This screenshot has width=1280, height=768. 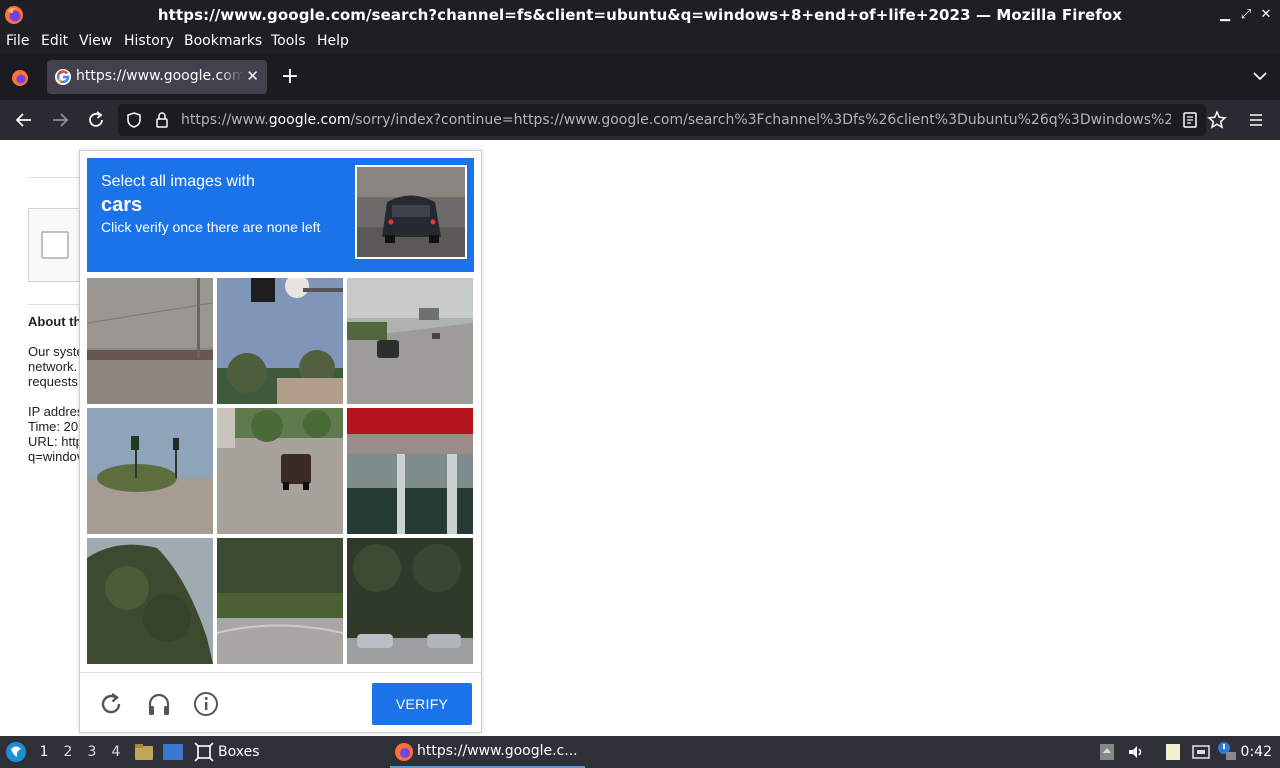 What do you see at coordinates (290, 76) in the screenshot?
I see `new-tab-icon: +` at bounding box center [290, 76].